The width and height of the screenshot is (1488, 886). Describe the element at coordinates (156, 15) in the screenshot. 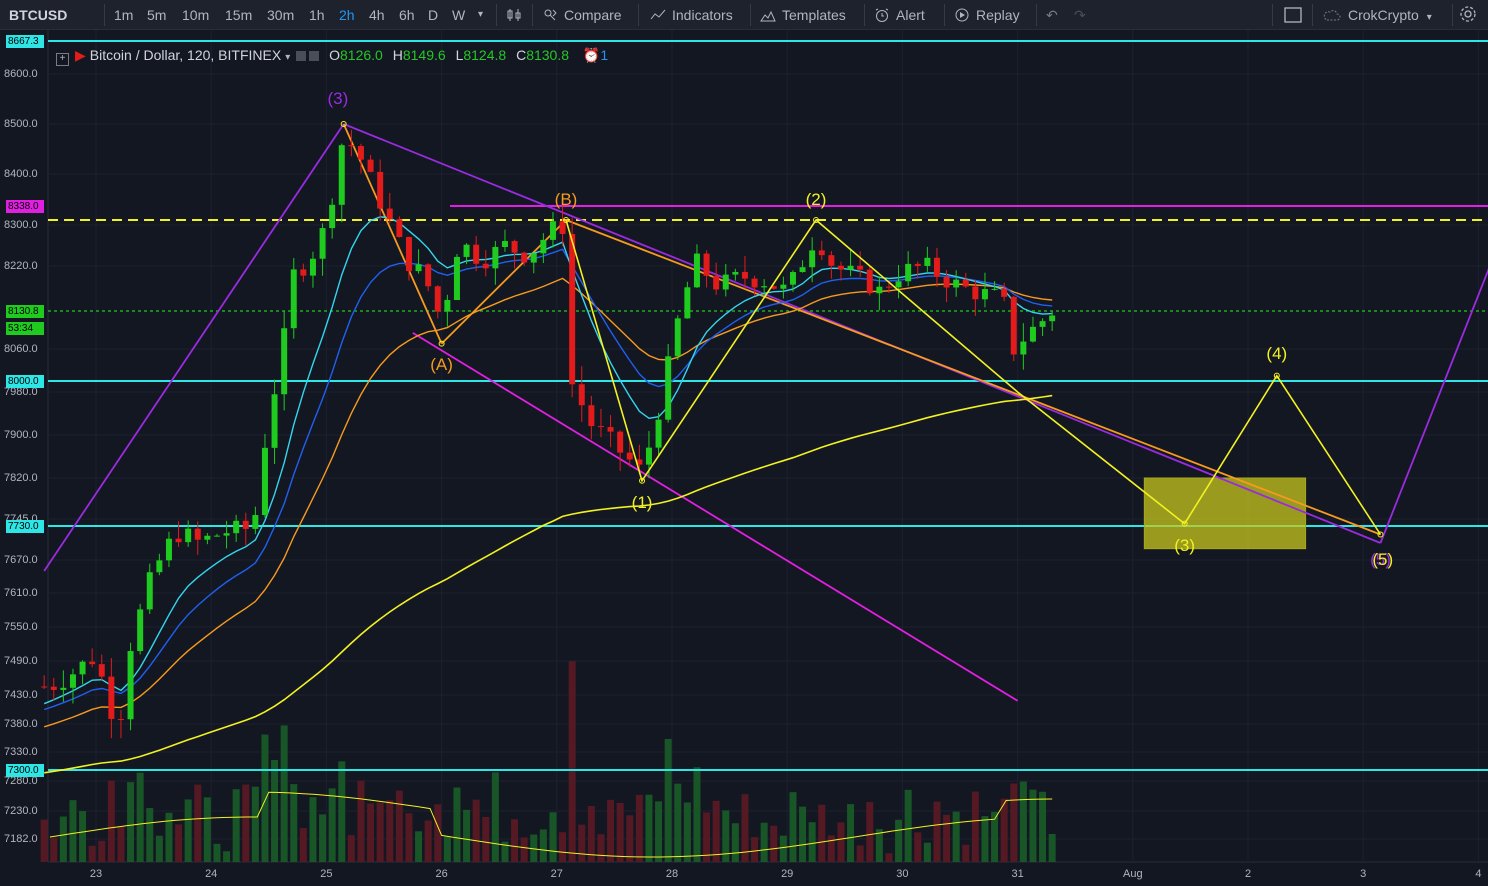

I see `interval-5m: 5m` at that location.